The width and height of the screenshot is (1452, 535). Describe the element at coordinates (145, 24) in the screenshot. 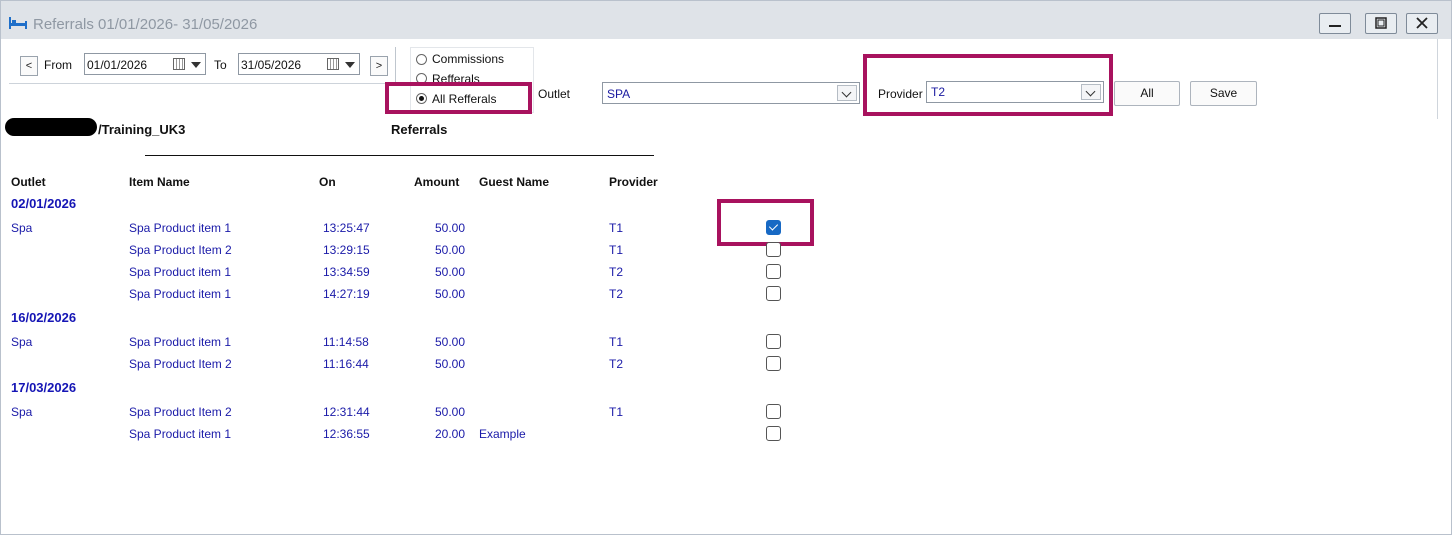

I see `window-title: Referrals 01/01/2026- 31/05/2026` at that location.